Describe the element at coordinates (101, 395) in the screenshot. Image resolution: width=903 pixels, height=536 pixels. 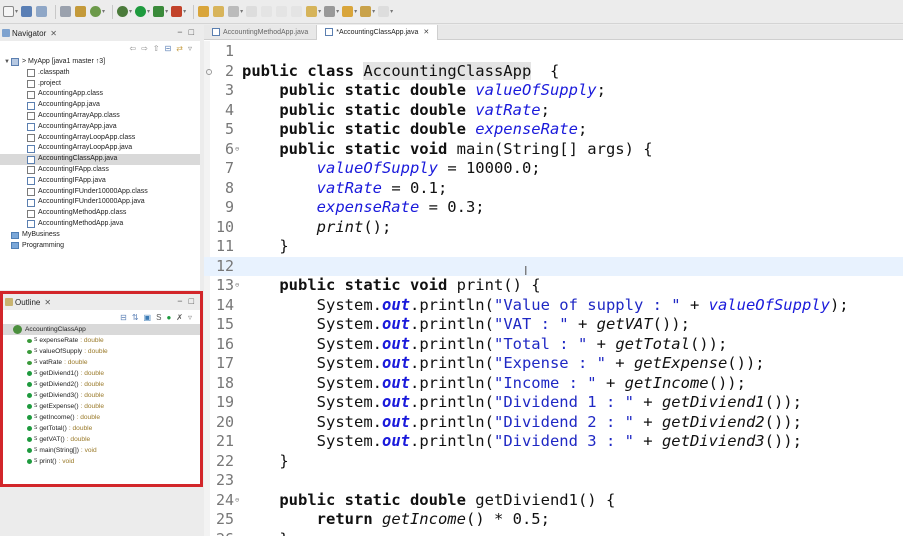
I see `outline-member: SgetDiviend3(): double` at that location.